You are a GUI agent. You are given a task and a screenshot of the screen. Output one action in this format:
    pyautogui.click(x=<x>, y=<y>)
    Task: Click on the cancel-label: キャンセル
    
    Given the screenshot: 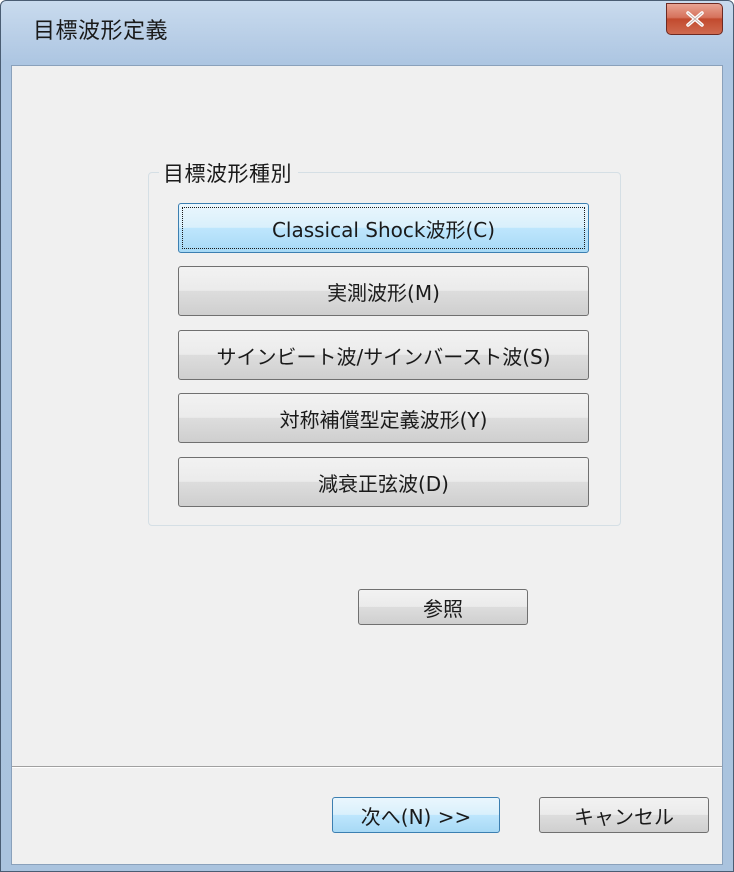 What is the action you would take?
    pyautogui.click(x=624, y=816)
    